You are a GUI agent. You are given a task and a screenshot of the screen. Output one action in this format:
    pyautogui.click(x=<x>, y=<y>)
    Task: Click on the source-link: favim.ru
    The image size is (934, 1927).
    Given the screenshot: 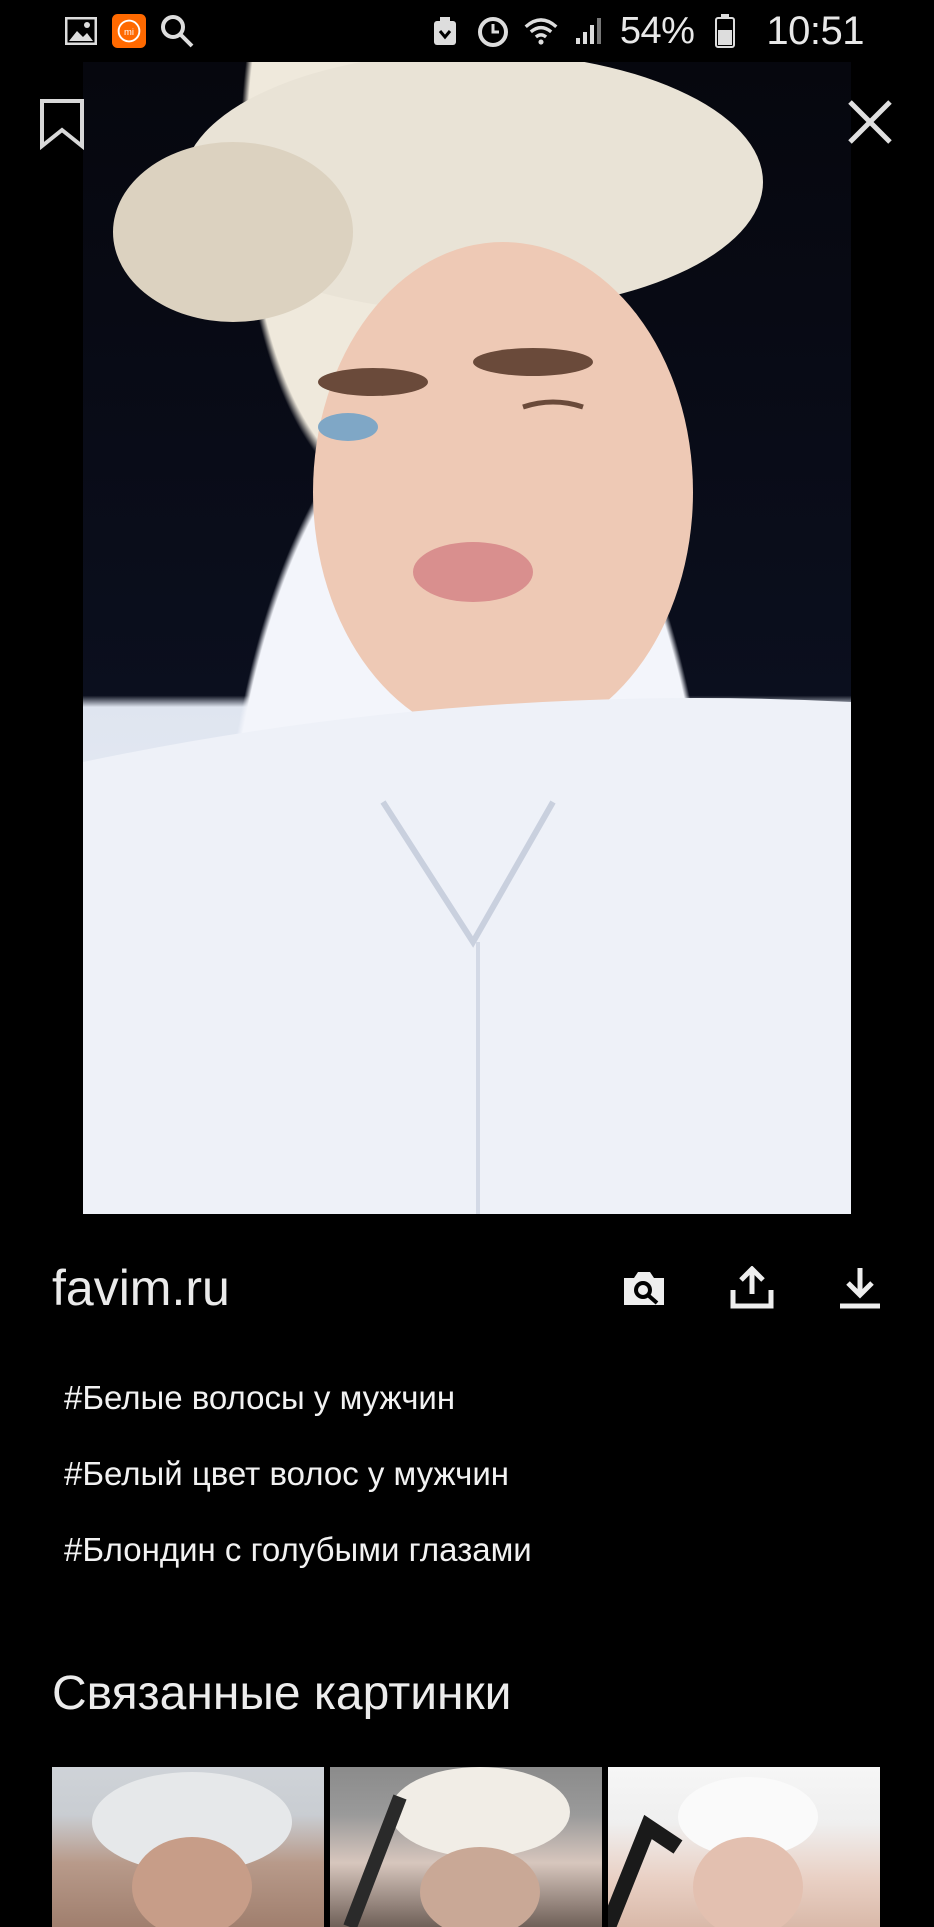 What is the action you would take?
    pyautogui.click(x=141, y=1288)
    